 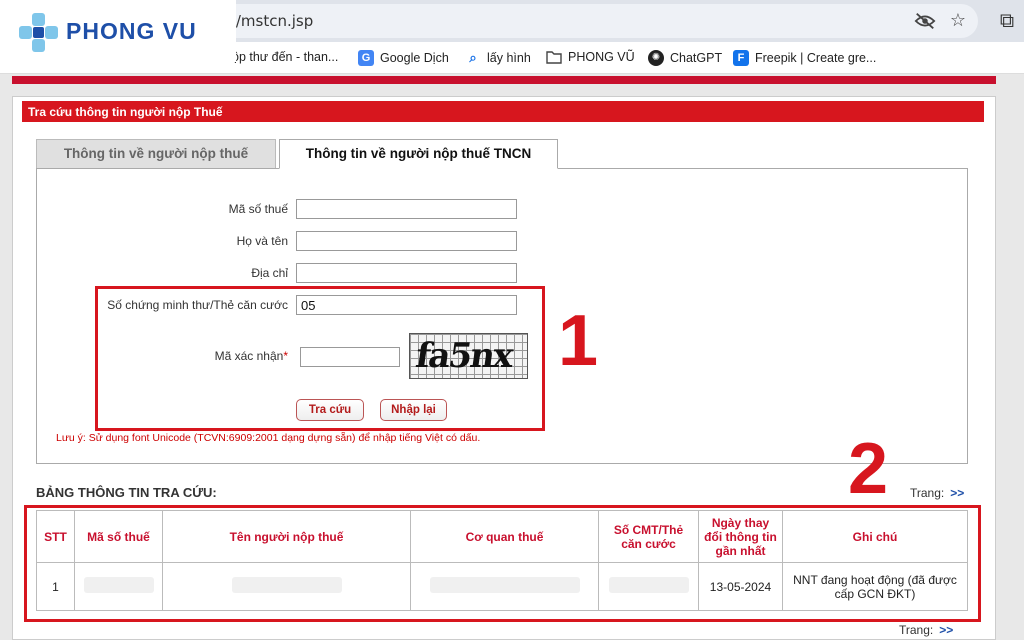 I want to click on bookmark-phong-vu: PHONG VŨ, so click(x=590, y=57).